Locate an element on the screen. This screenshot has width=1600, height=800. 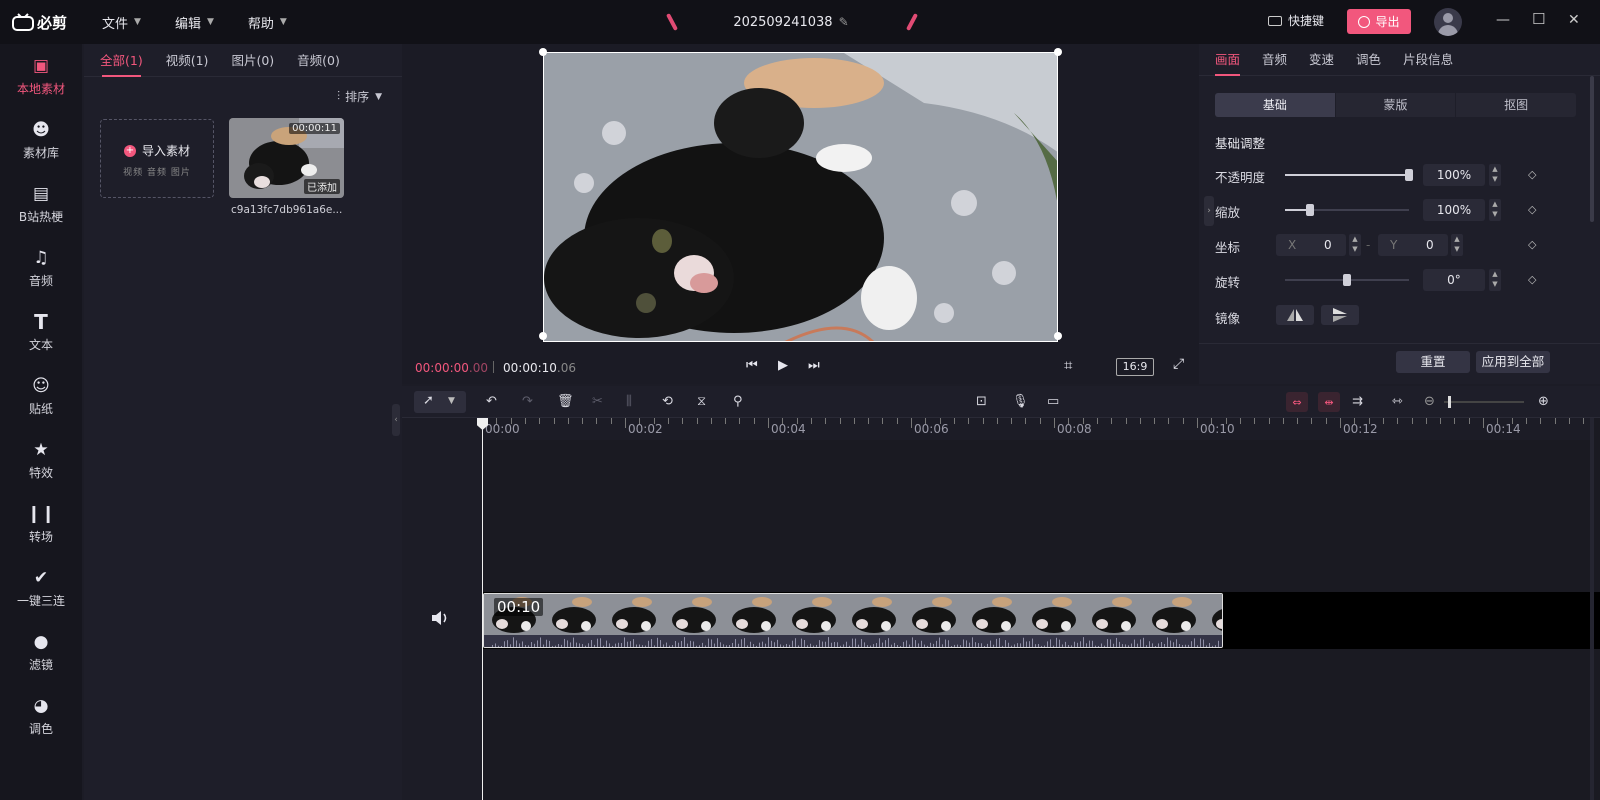
sidebar-item-sticker: ☺ 贴纸 is located at coordinates (41, 396).